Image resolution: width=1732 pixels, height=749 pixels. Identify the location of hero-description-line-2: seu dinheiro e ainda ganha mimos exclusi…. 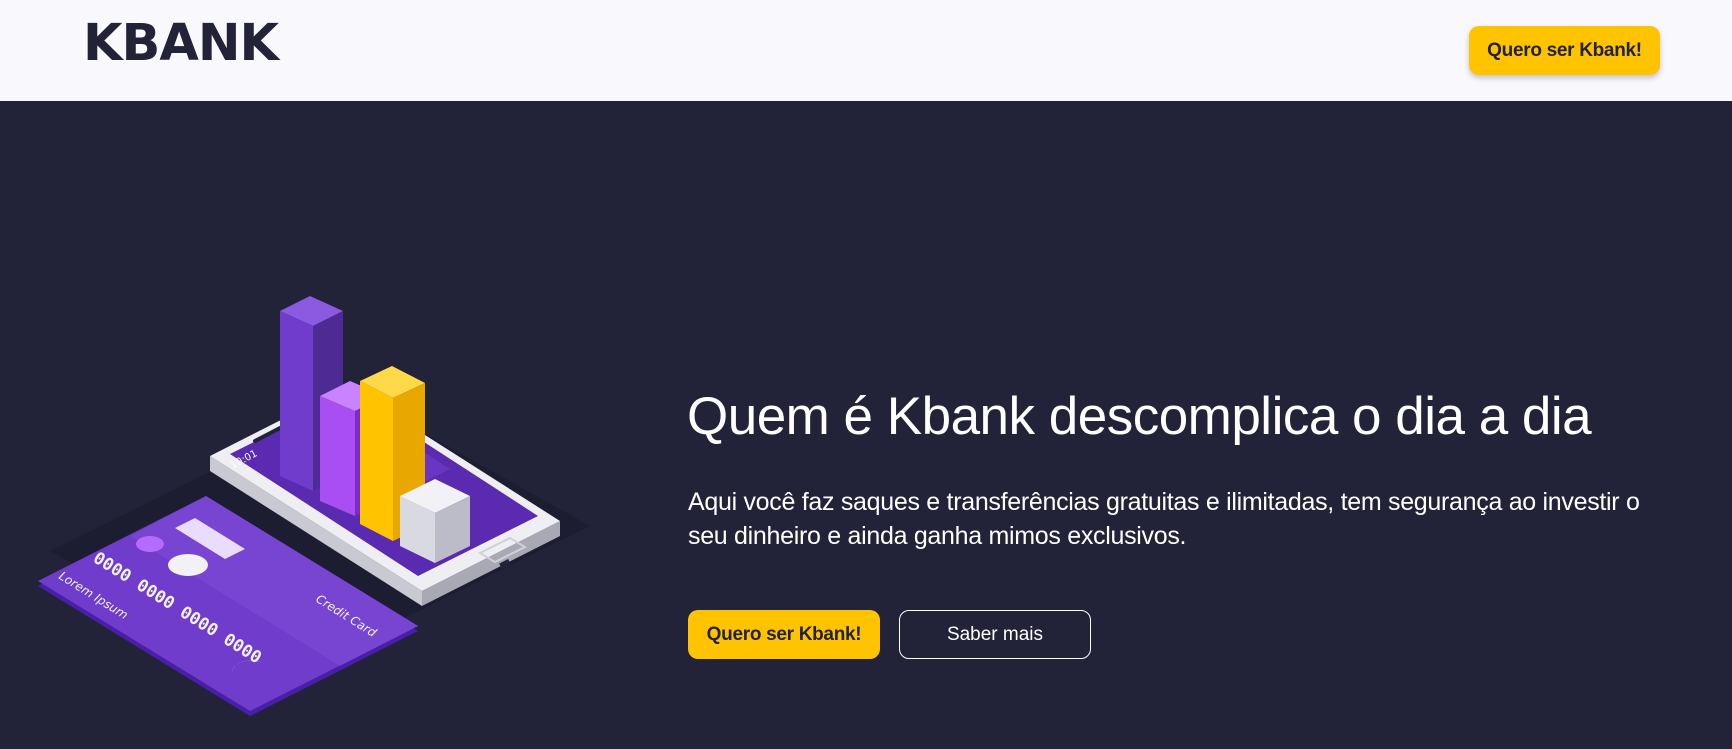
(937, 536).